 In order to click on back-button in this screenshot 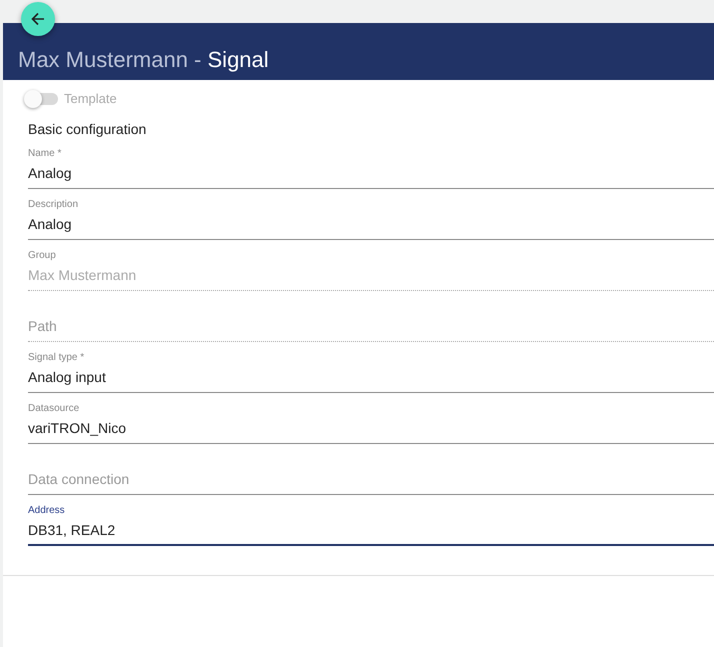, I will do `click(38, 19)`.